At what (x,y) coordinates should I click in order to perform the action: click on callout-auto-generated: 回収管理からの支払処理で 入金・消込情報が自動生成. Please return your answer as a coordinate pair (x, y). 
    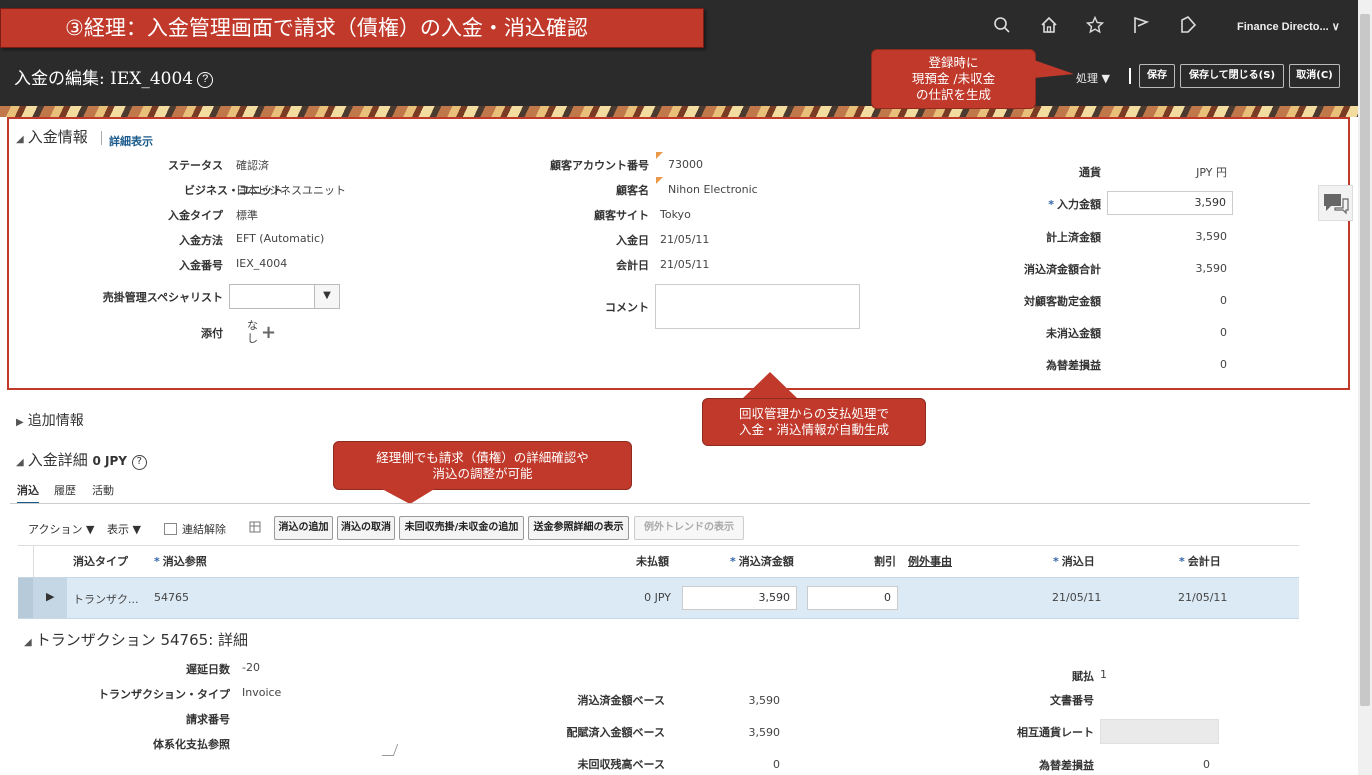
    Looking at the image, I should click on (814, 422).